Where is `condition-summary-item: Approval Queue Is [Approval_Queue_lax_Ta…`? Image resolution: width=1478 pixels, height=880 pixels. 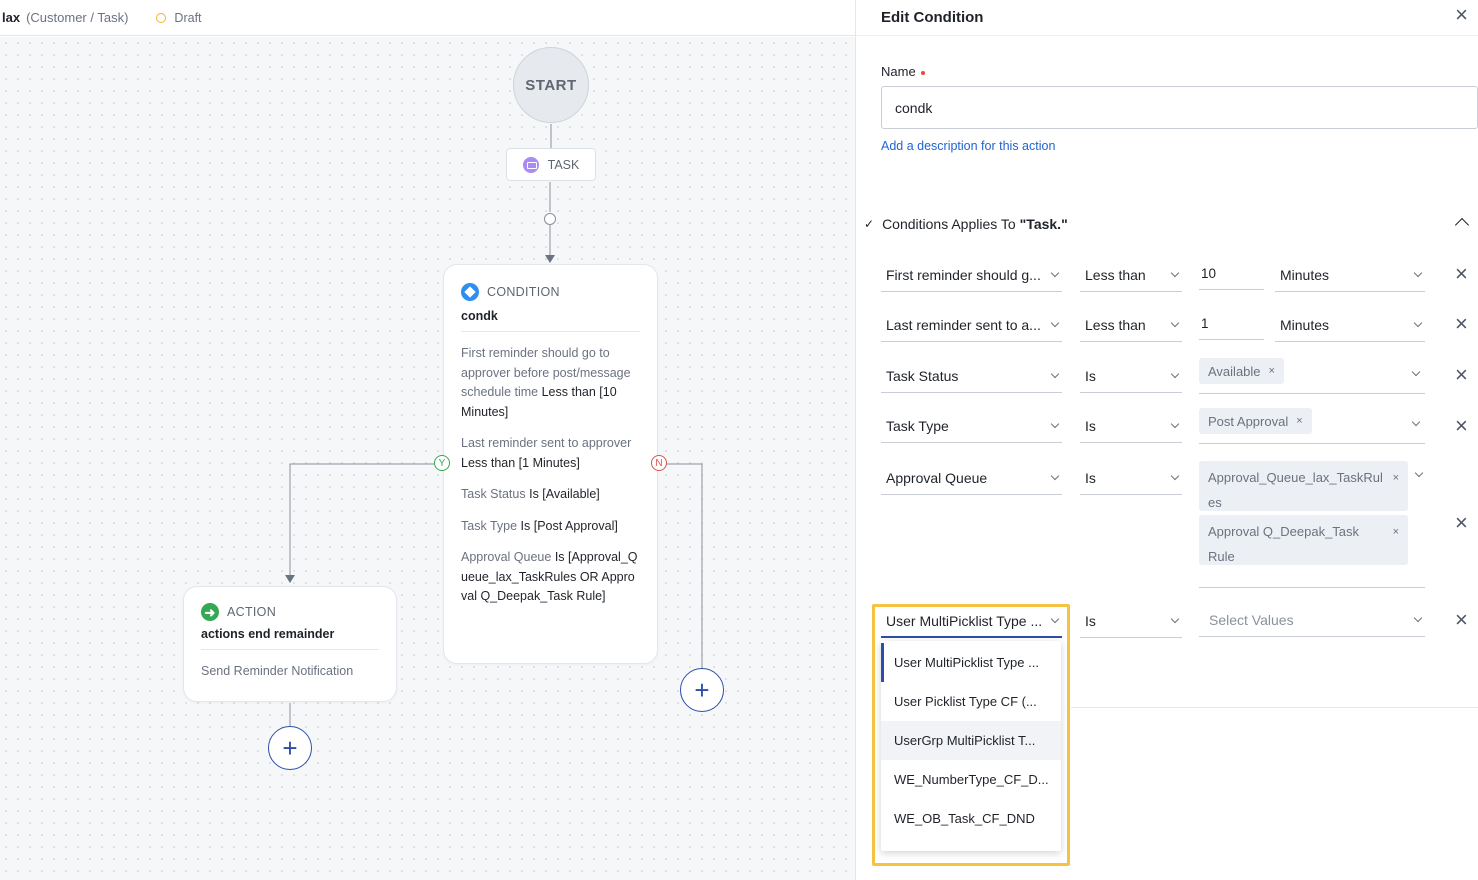
condition-summary-item: Approval Queue Is [Approval_Queue_lax_Ta… is located at coordinates (550, 577).